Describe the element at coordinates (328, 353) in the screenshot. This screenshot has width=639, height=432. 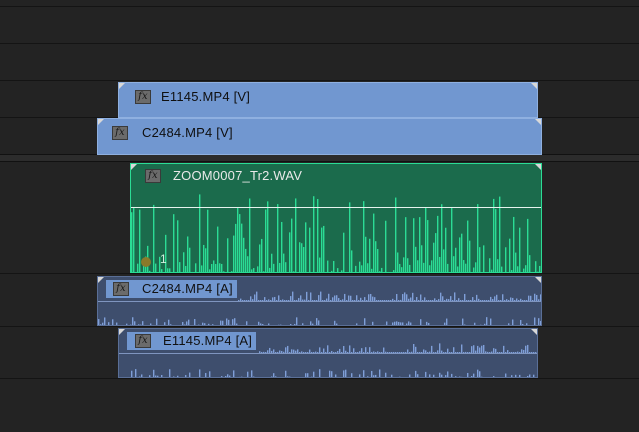
I see `audio-clip-e1145: fx E1145.MP4 [A]` at that location.